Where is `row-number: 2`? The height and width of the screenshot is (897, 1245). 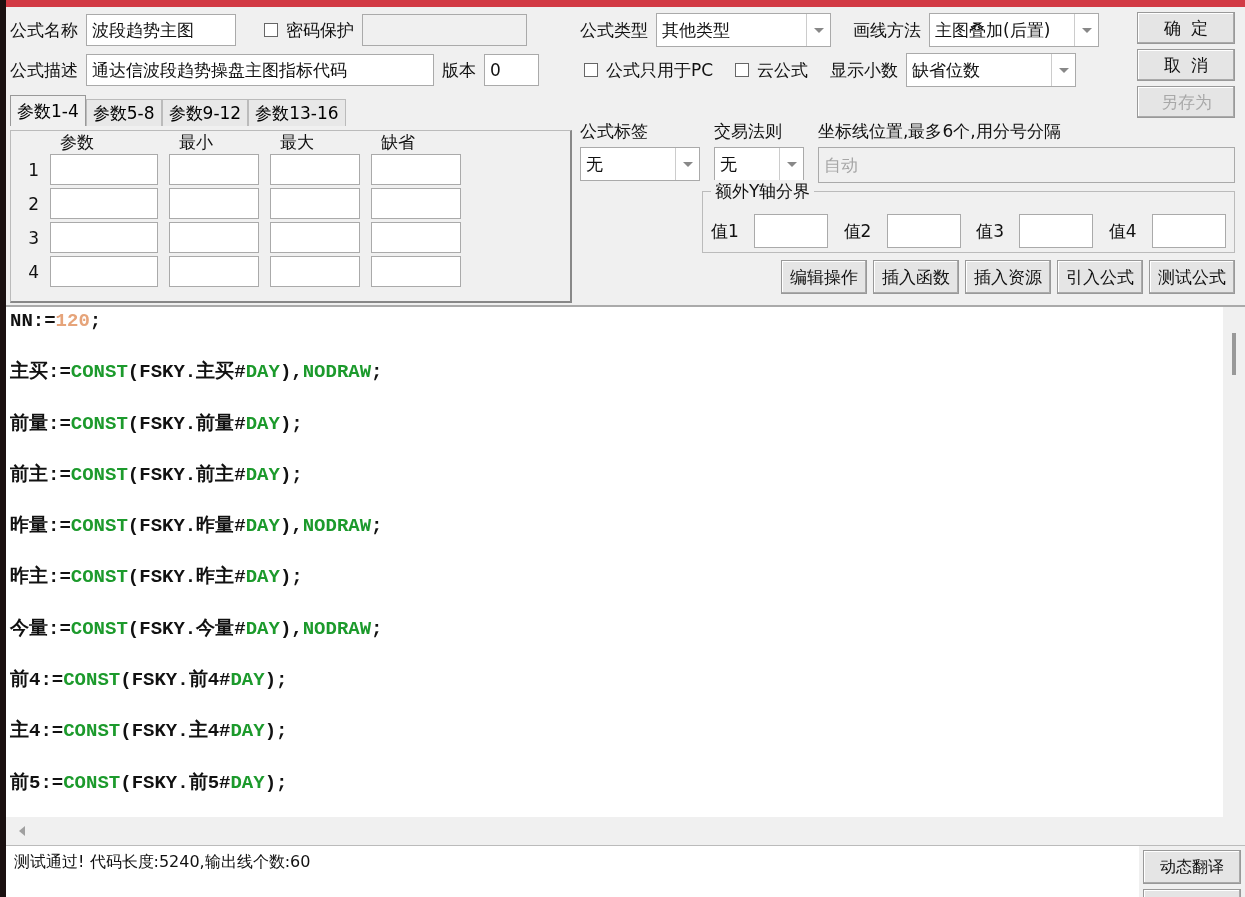
row-number: 2 is located at coordinates (33, 203).